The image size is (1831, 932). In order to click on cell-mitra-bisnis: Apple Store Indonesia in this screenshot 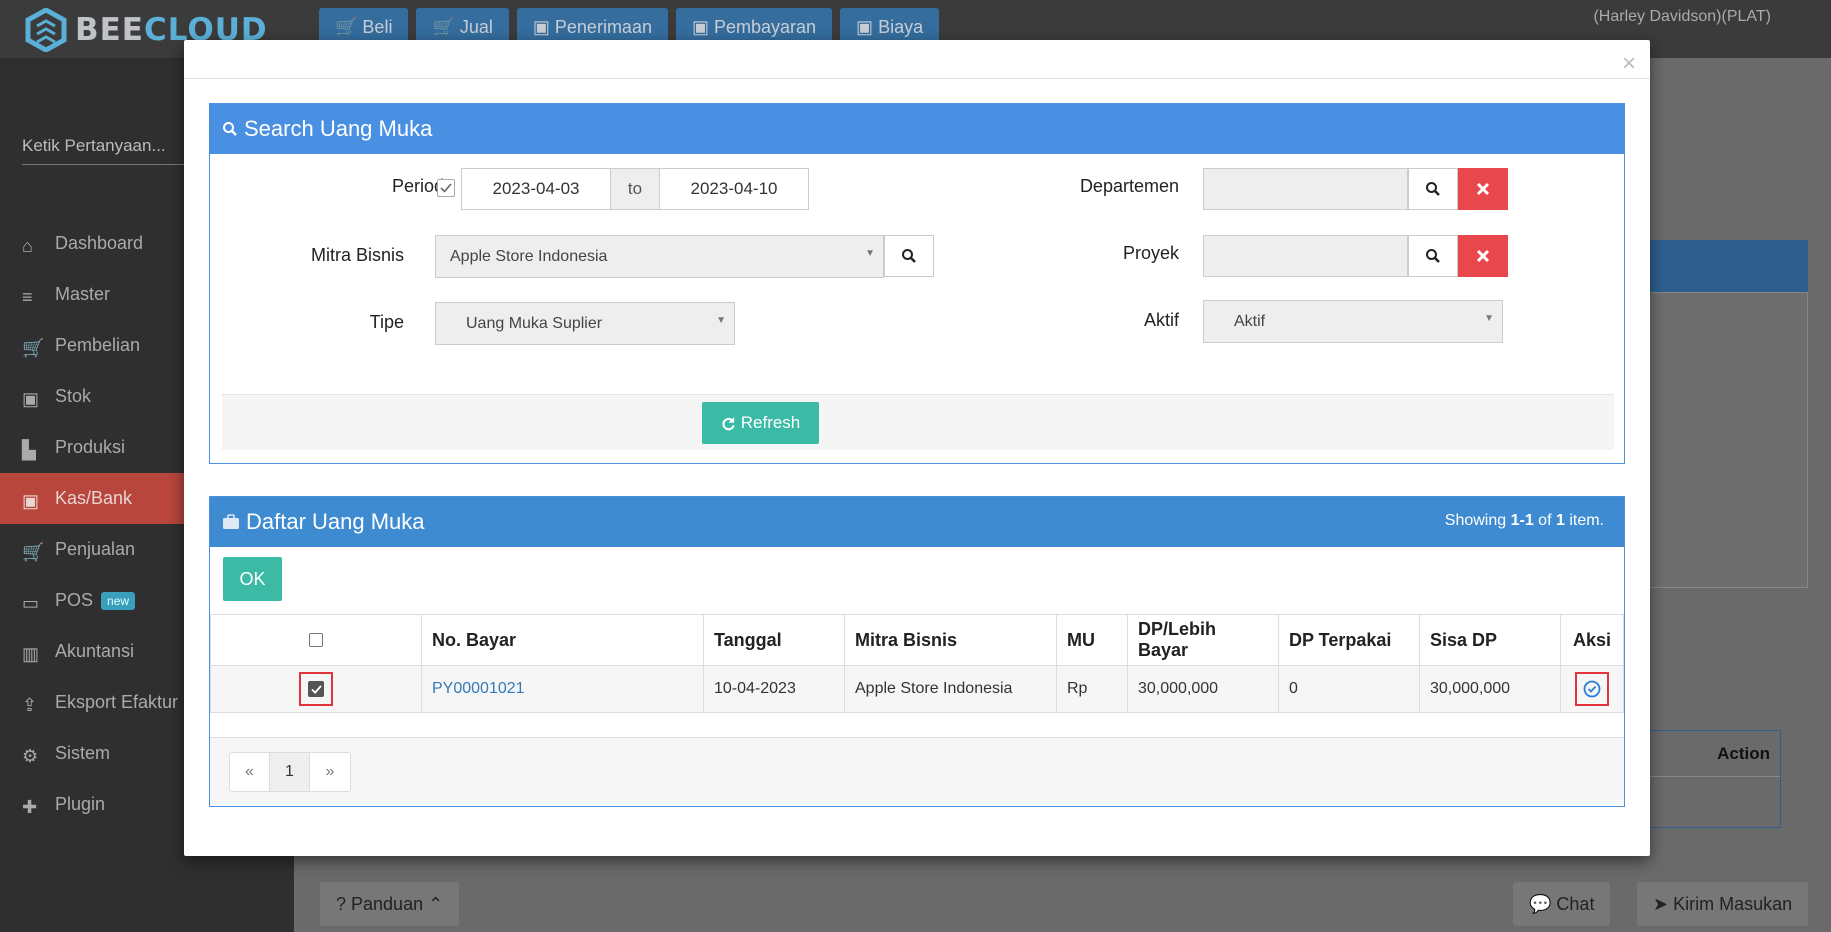, I will do `click(950, 689)`.